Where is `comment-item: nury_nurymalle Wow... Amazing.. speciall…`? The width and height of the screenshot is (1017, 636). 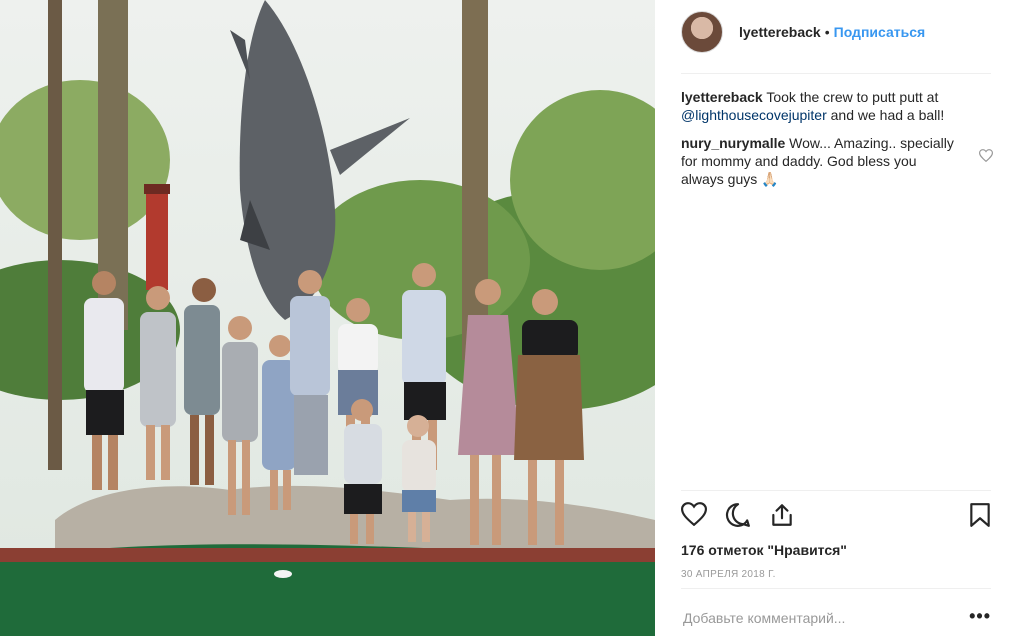 comment-item: nury_nurymalle Wow... Amazing.. speciall… is located at coordinates (837, 161).